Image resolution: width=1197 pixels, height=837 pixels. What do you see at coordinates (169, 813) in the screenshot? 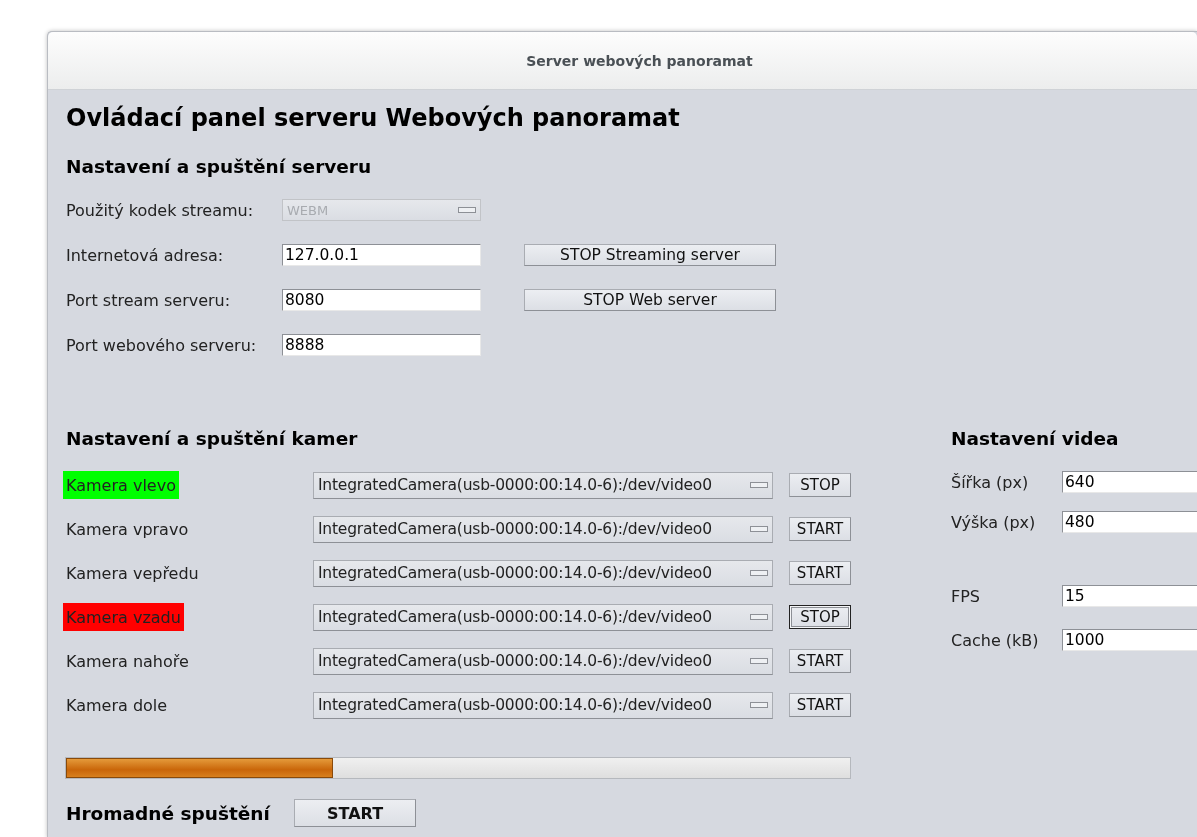
I see `bulk-start-label: Hromadné spuštění` at bounding box center [169, 813].